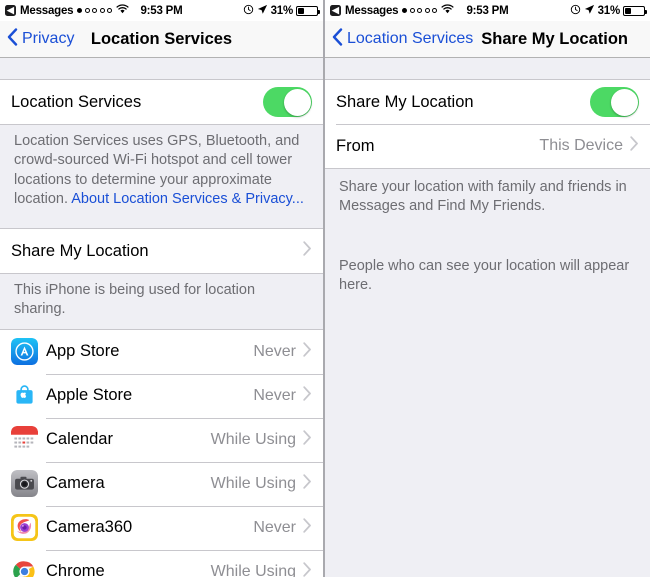  What do you see at coordinates (75, 569) in the screenshot?
I see `app-name-label: Chrome` at bounding box center [75, 569].